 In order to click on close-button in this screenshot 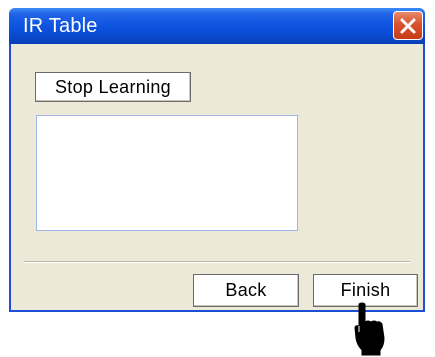, I will do `click(408, 25)`.